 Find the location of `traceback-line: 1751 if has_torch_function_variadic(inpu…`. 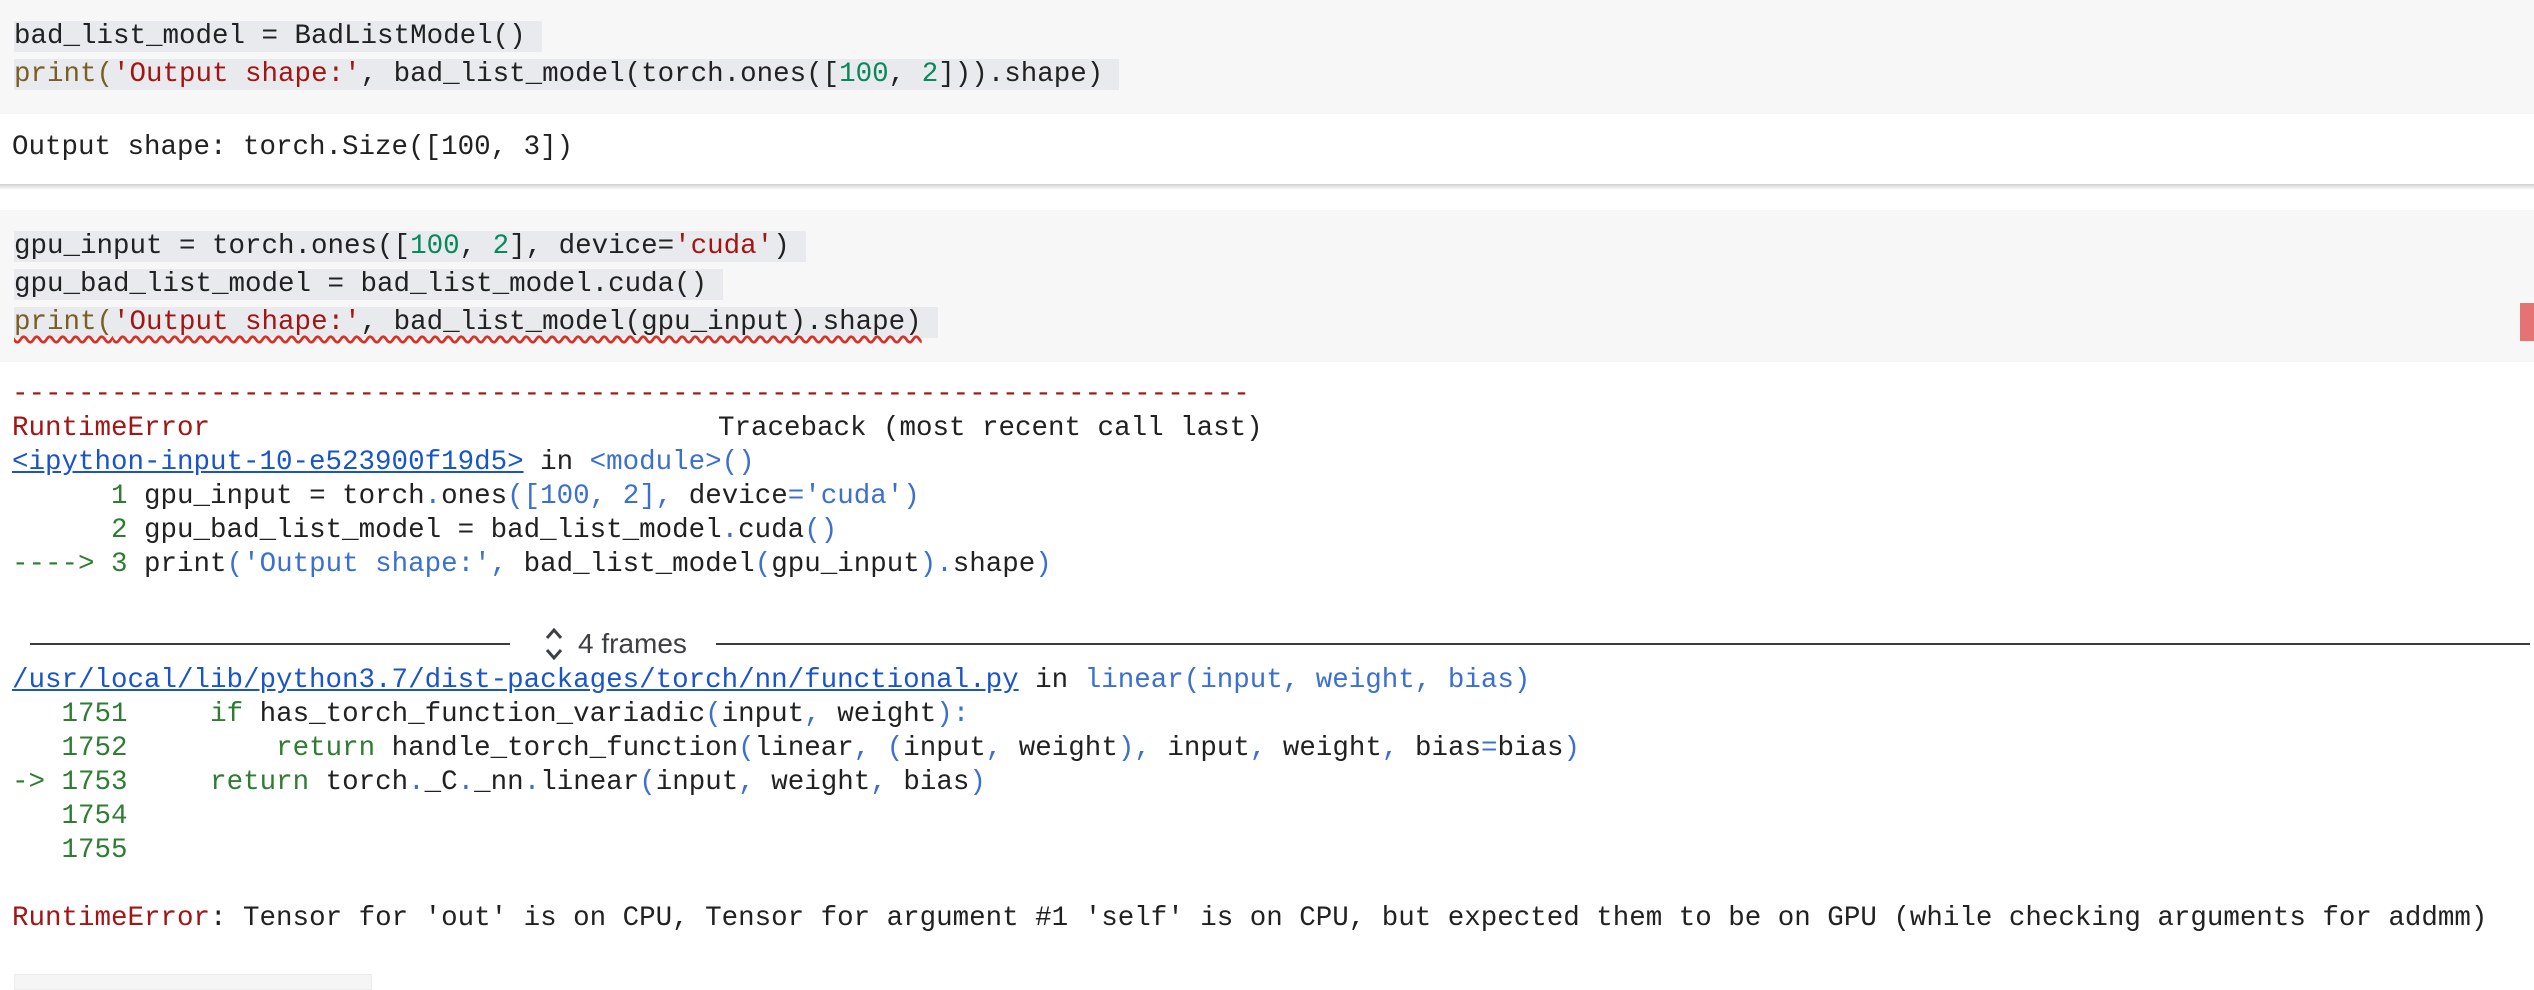

traceback-line: 1751 if has_torch_function_variadic(inpu… is located at coordinates (491, 715).